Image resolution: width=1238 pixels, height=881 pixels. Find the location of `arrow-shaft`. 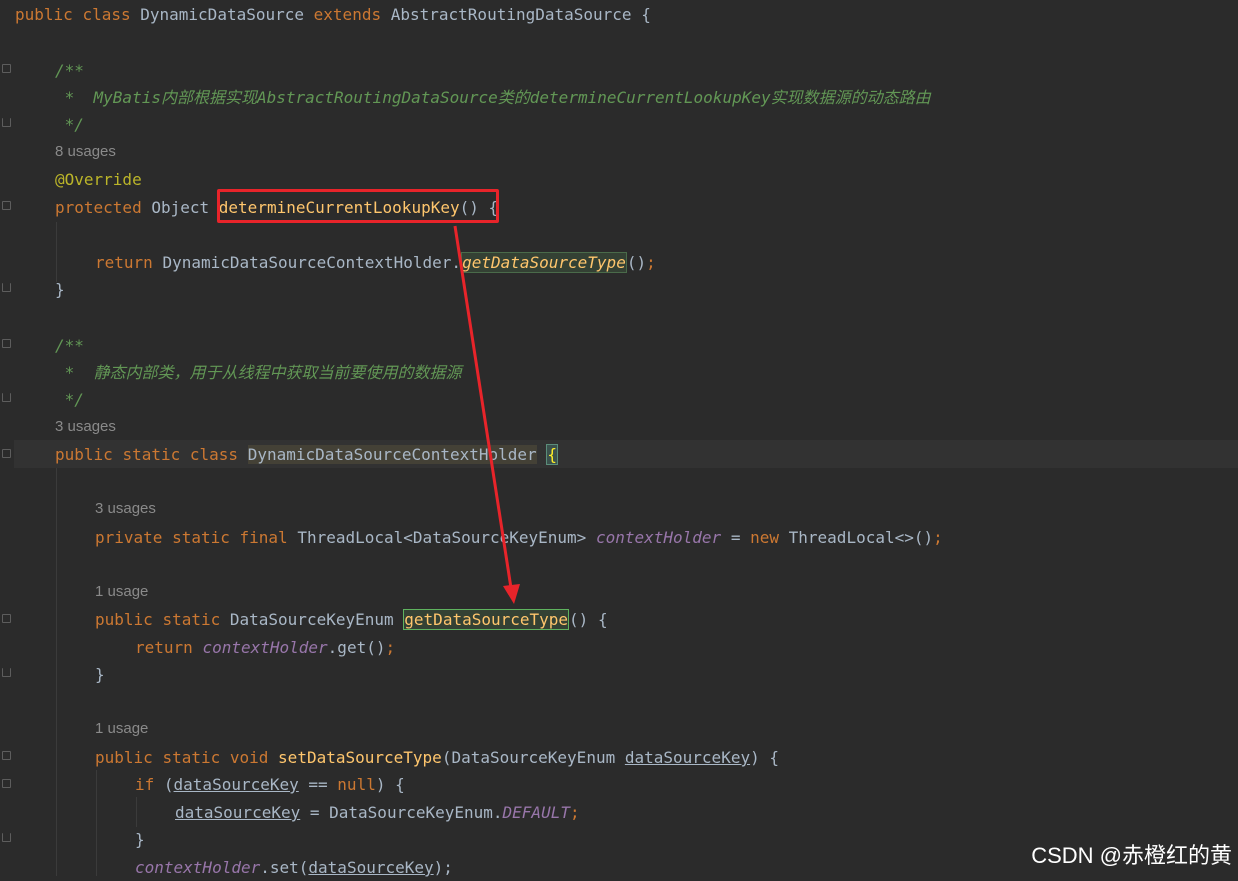

arrow-shaft is located at coordinates (483, 407).